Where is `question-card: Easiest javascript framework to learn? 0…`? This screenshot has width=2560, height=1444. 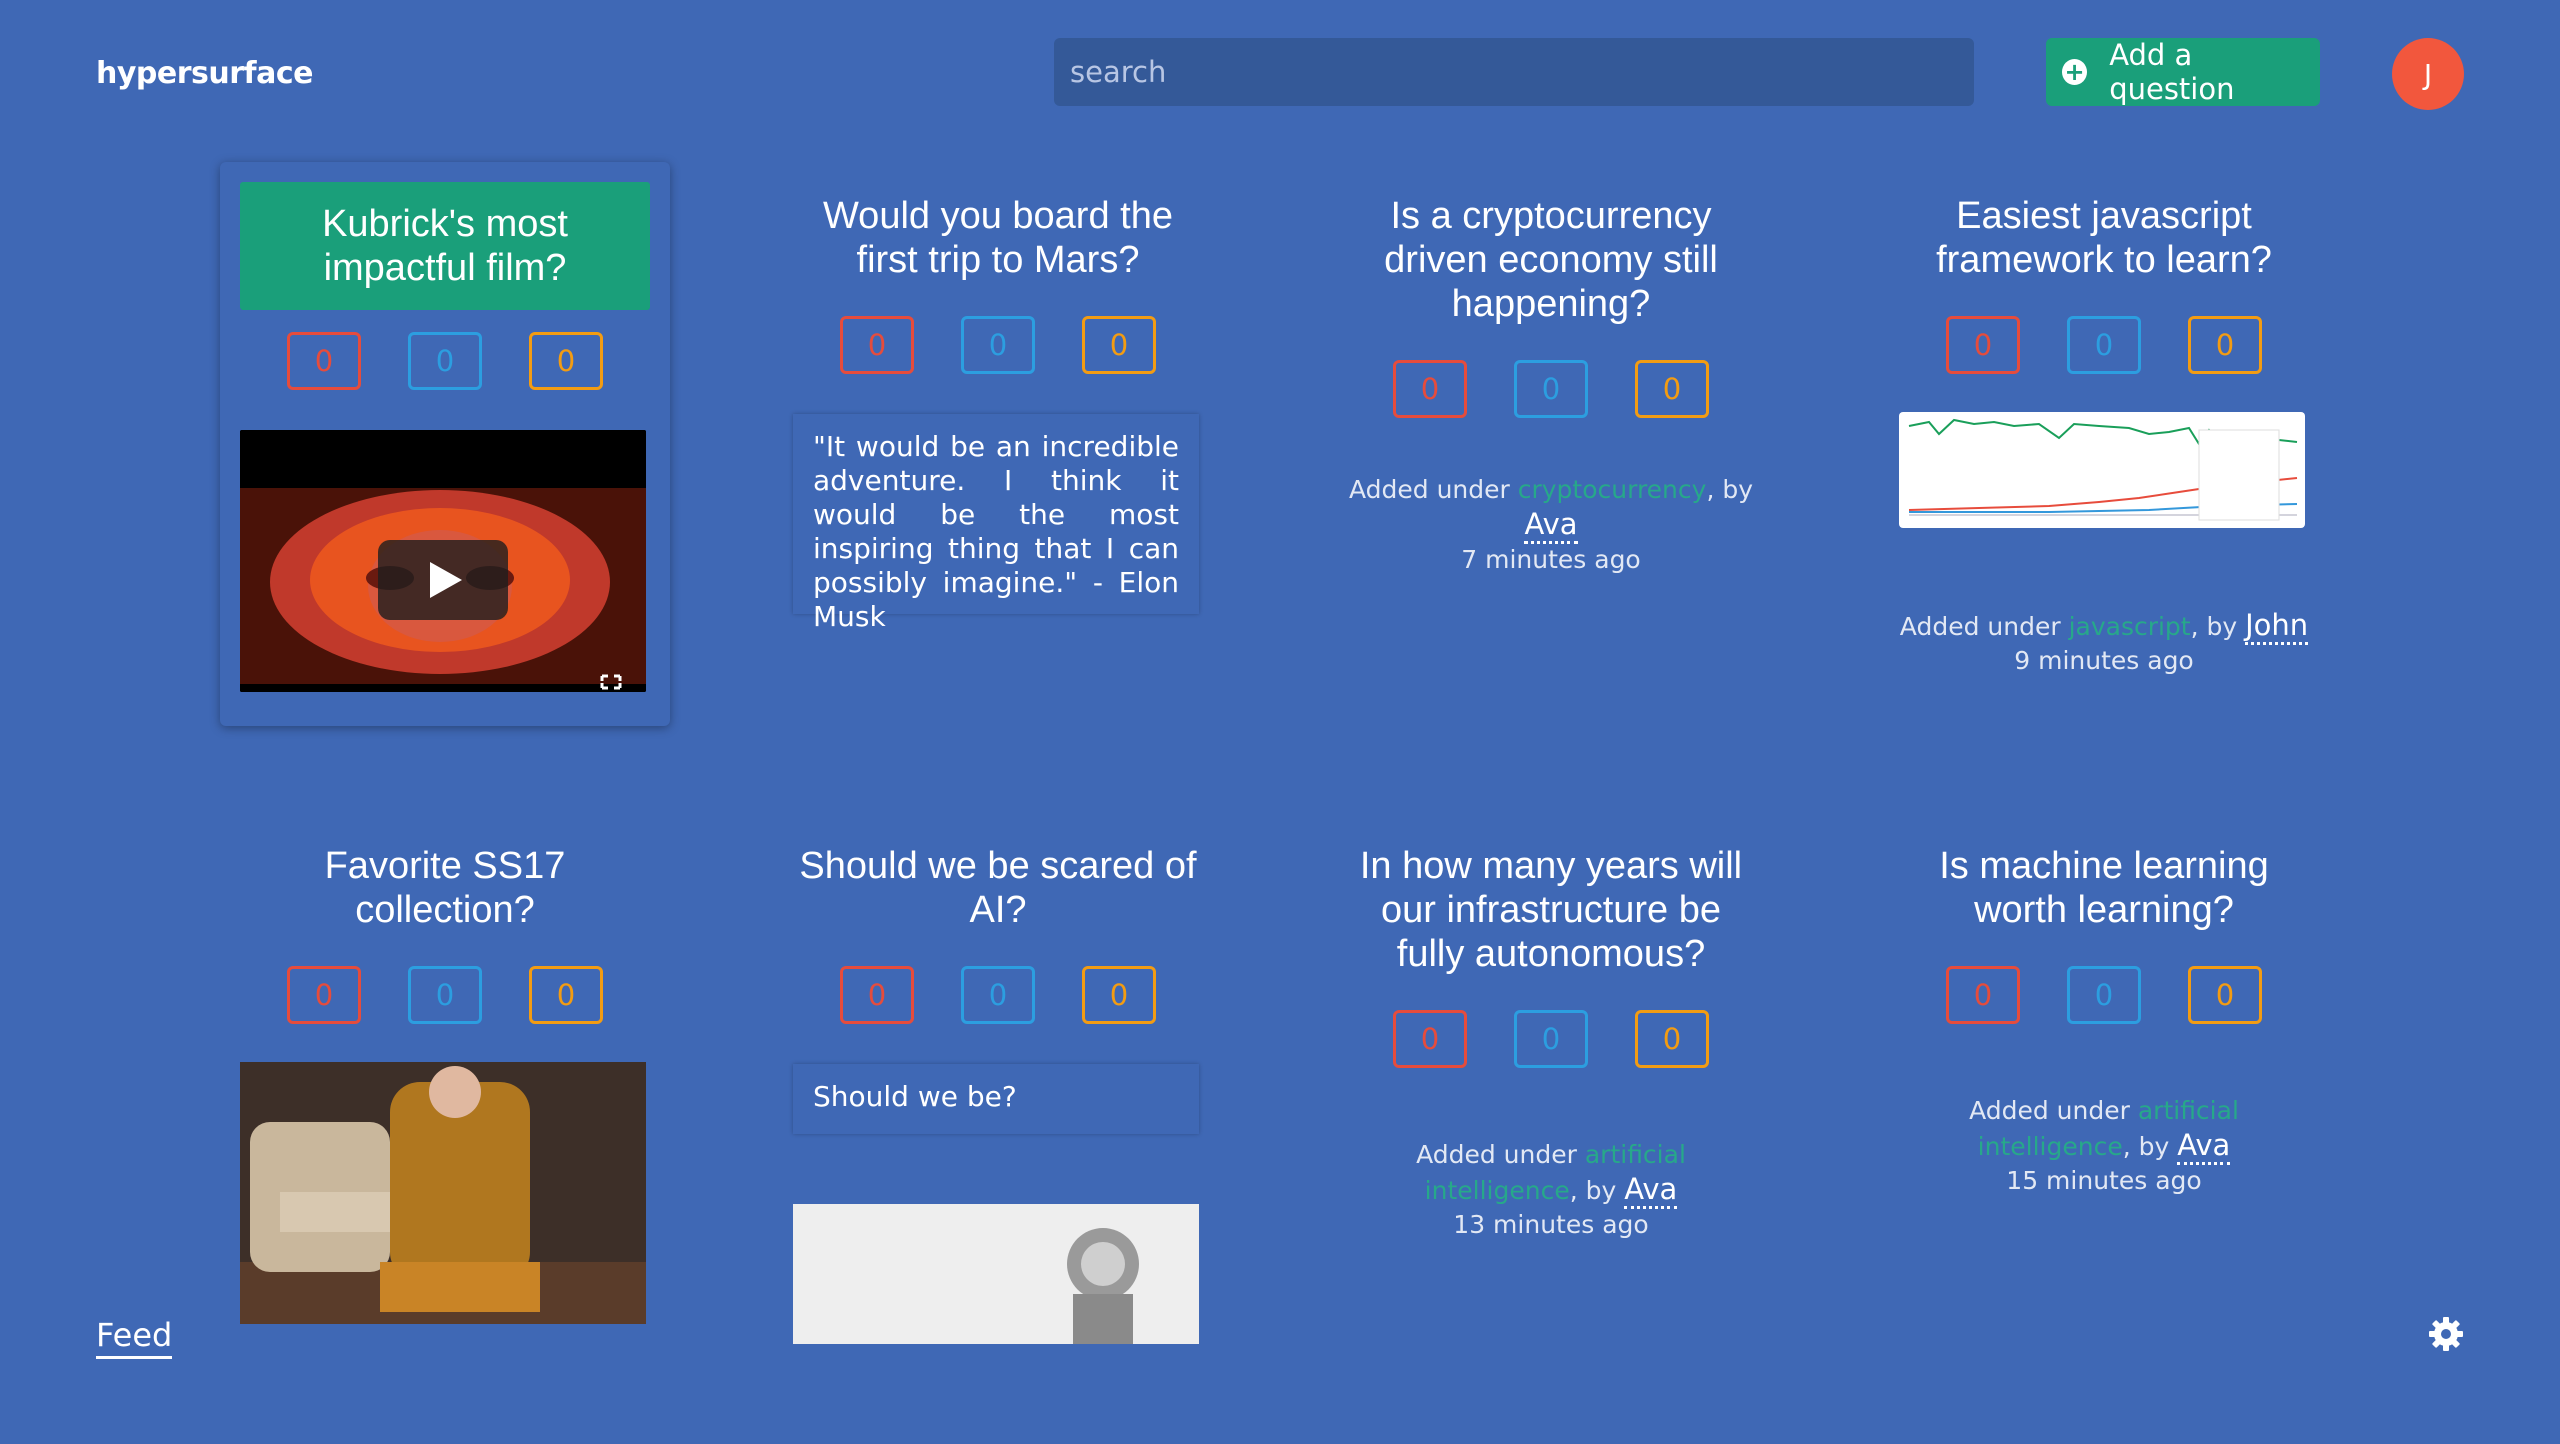 question-card: Easiest javascript framework to learn? 0… is located at coordinates (2104, 454).